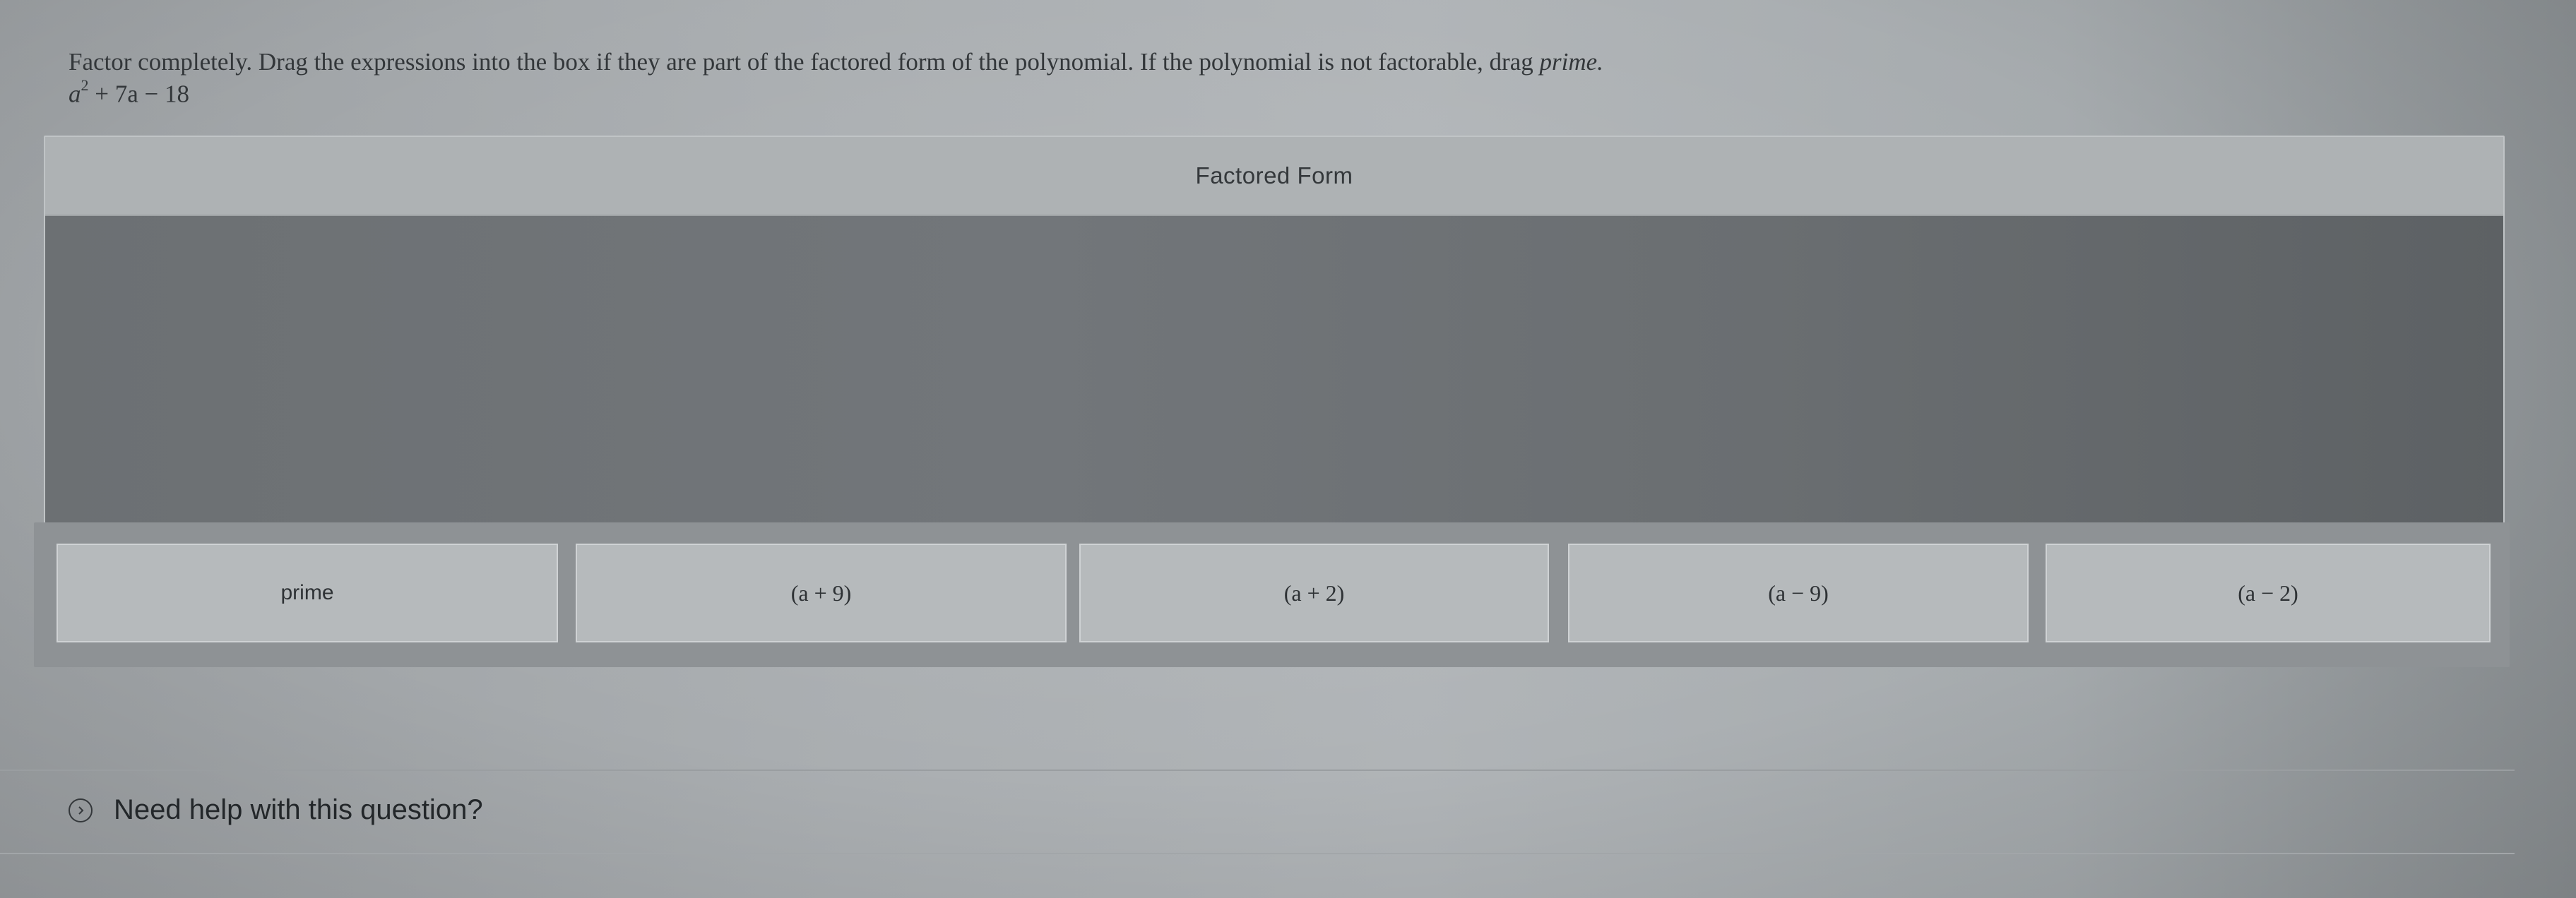 This screenshot has height=898, width=2576. What do you see at coordinates (1571, 62) in the screenshot?
I see `instruction-prime-word: prime.` at bounding box center [1571, 62].